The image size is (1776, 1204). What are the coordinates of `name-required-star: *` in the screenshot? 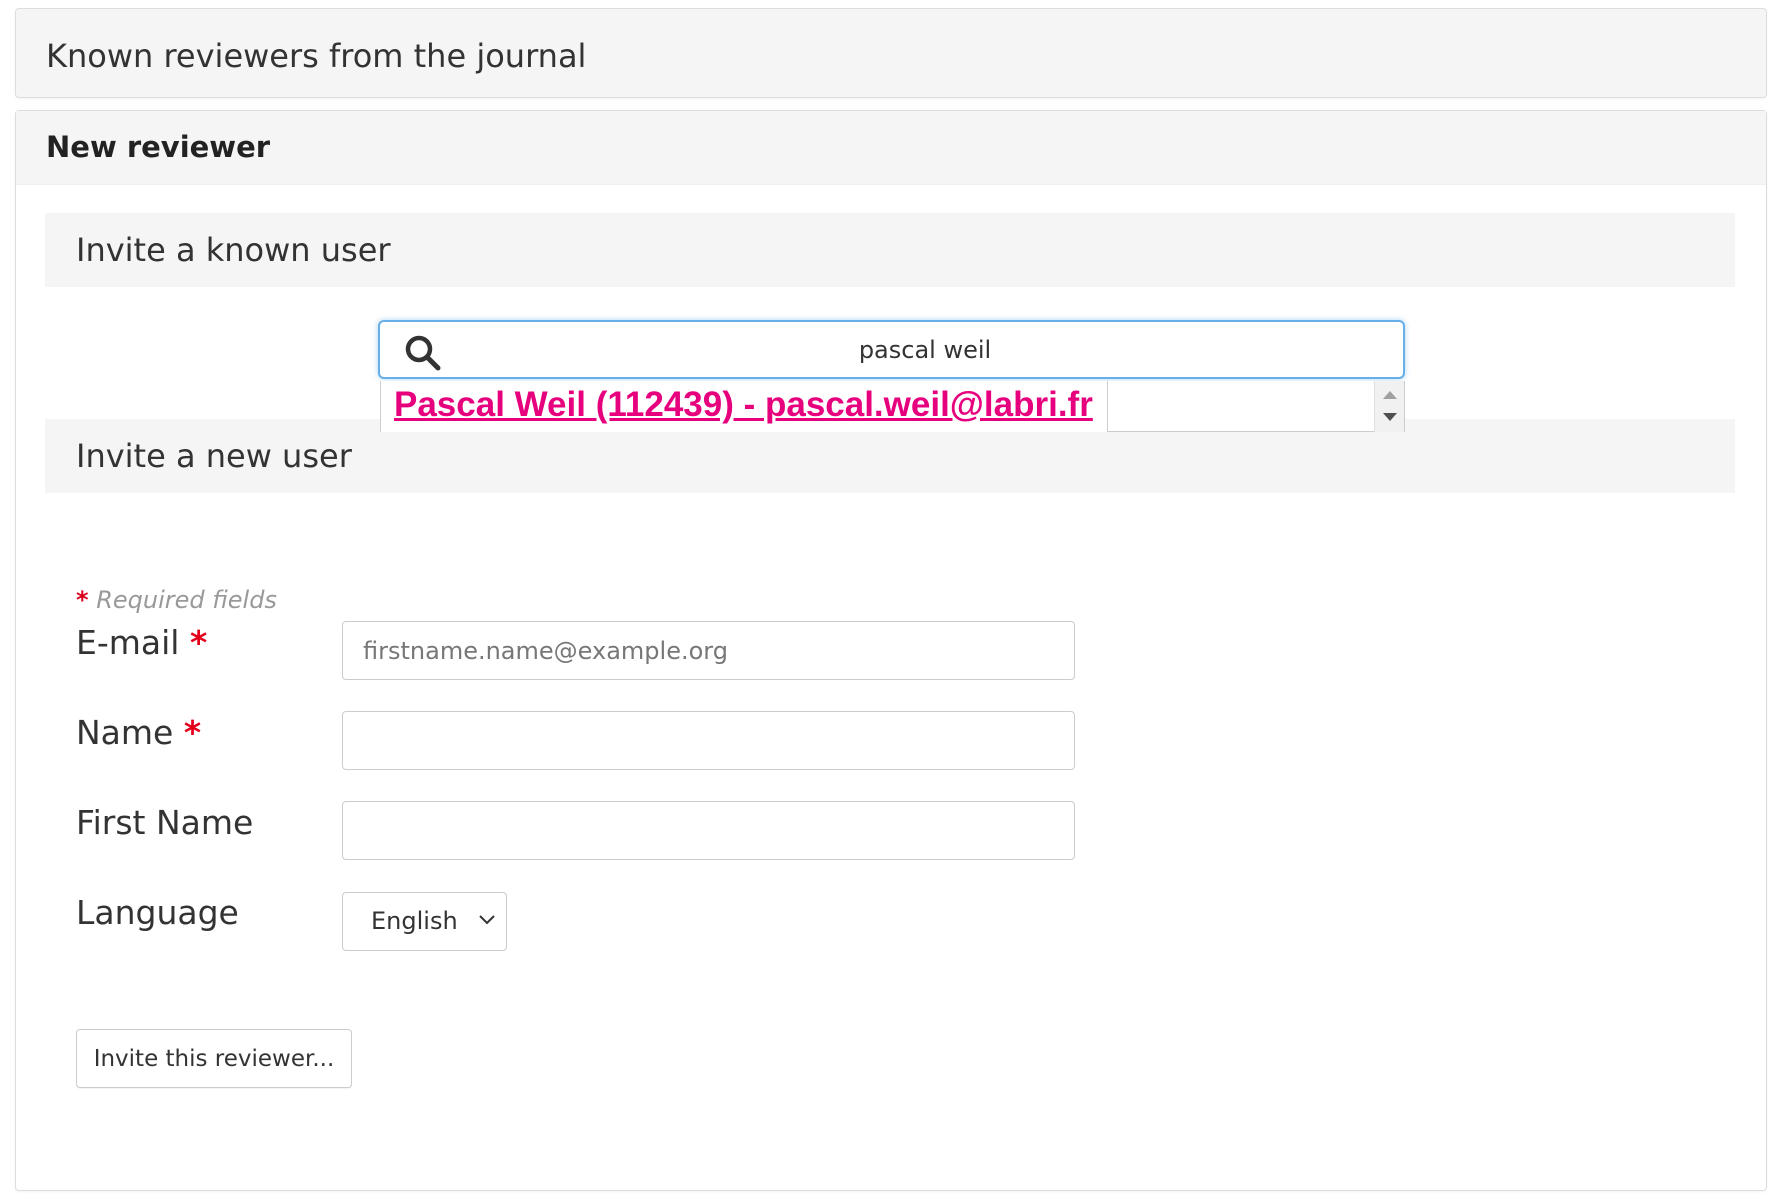 It's located at (192, 732).